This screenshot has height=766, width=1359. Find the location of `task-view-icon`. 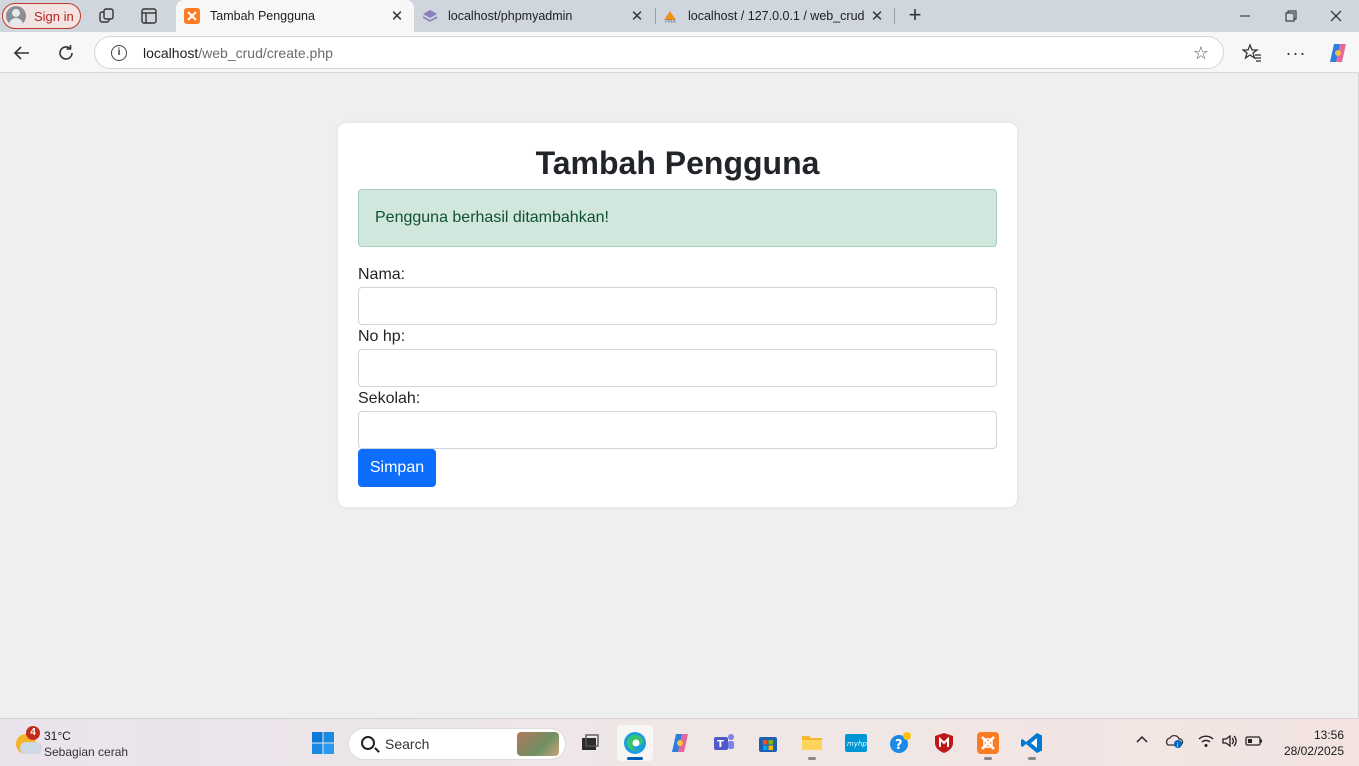

task-view-icon is located at coordinates (590, 743).